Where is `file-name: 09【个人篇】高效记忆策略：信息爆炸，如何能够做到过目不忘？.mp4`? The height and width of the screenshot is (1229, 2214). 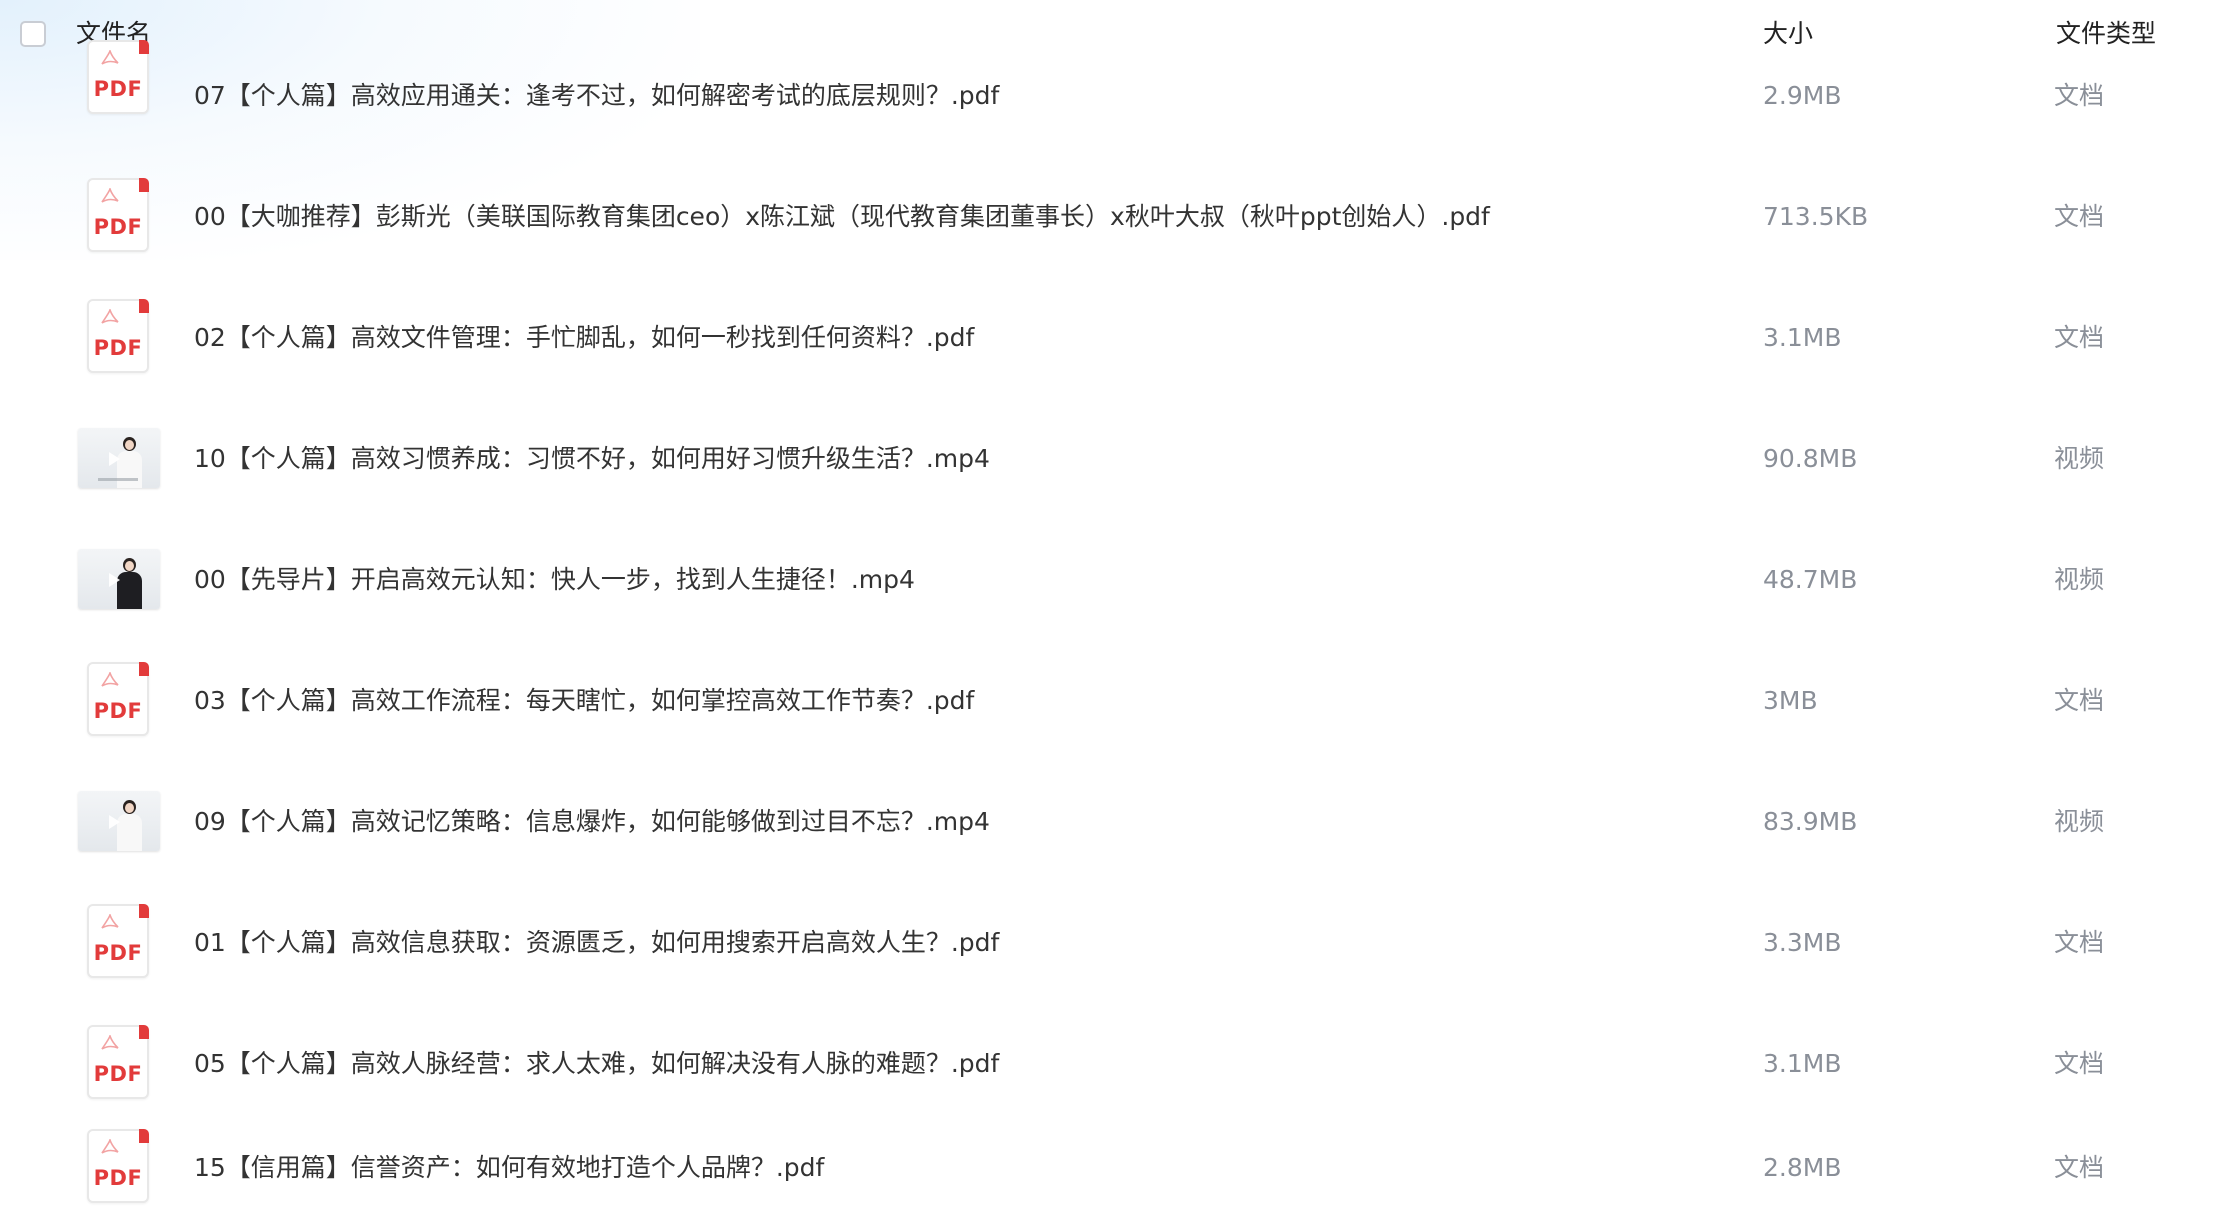 file-name: 09【个人篇】高效记忆策略：信息爆炸，如何能够做到过目不忘？.mp4 is located at coordinates (592, 822).